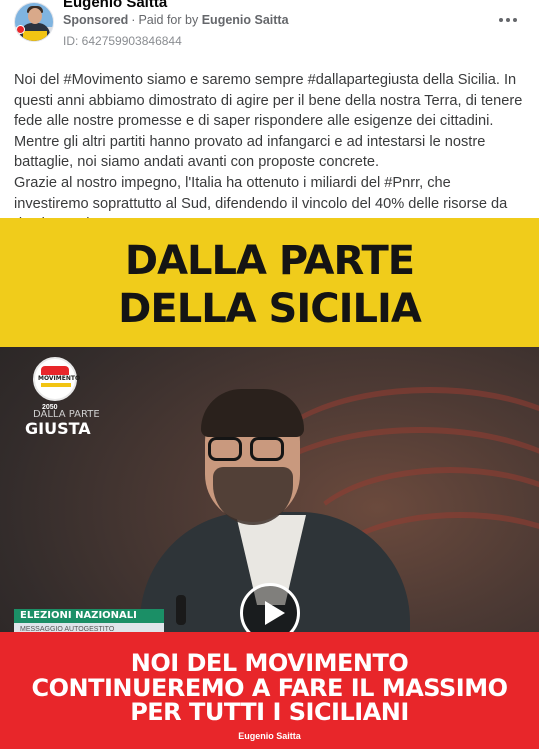 The width and height of the screenshot is (539, 749). I want to click on paid-prefix: Paid for by, so click(168, 20).